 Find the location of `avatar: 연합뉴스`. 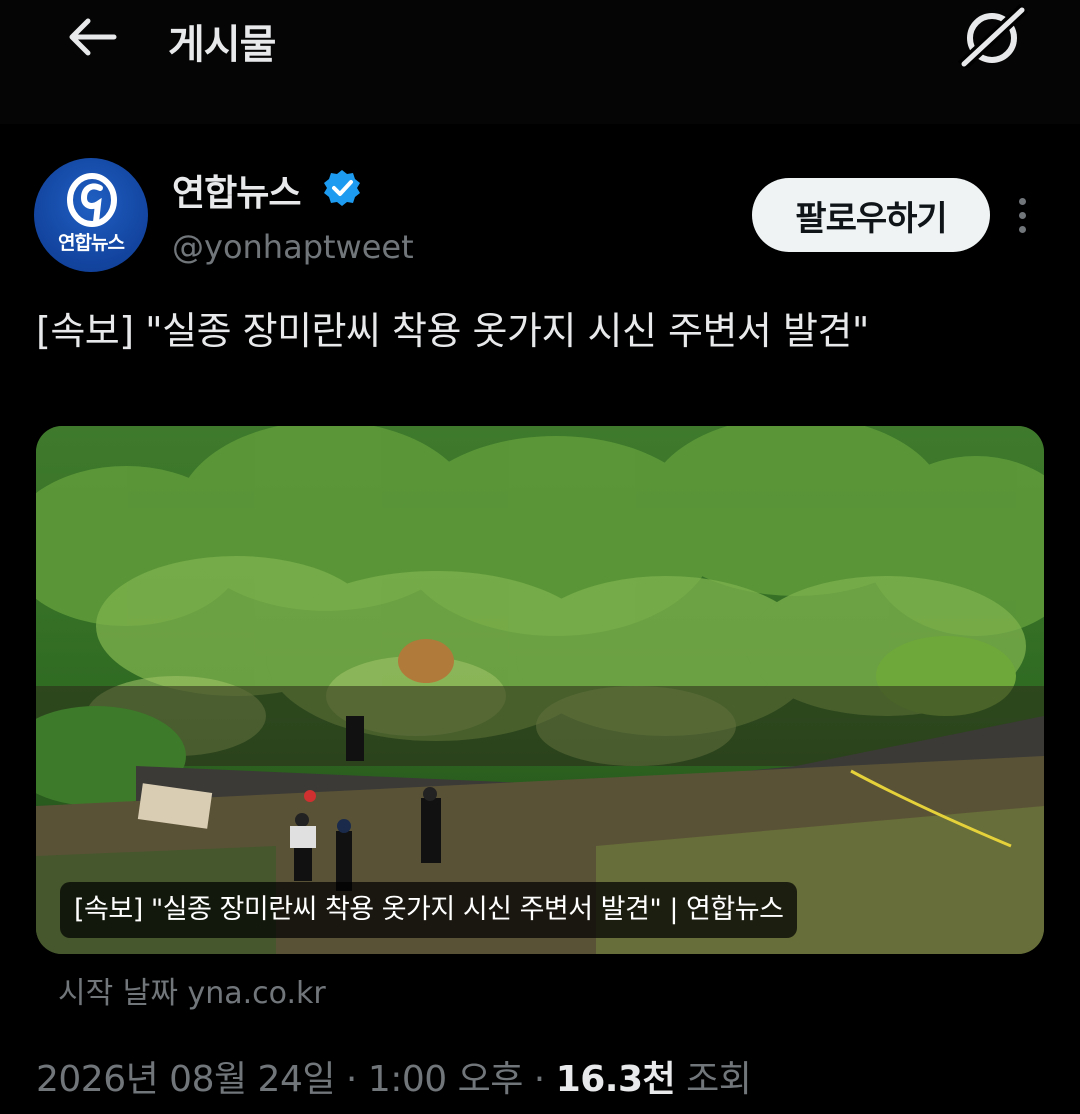

avatar: 연합뉴스 is located at coordinates (91, 215).